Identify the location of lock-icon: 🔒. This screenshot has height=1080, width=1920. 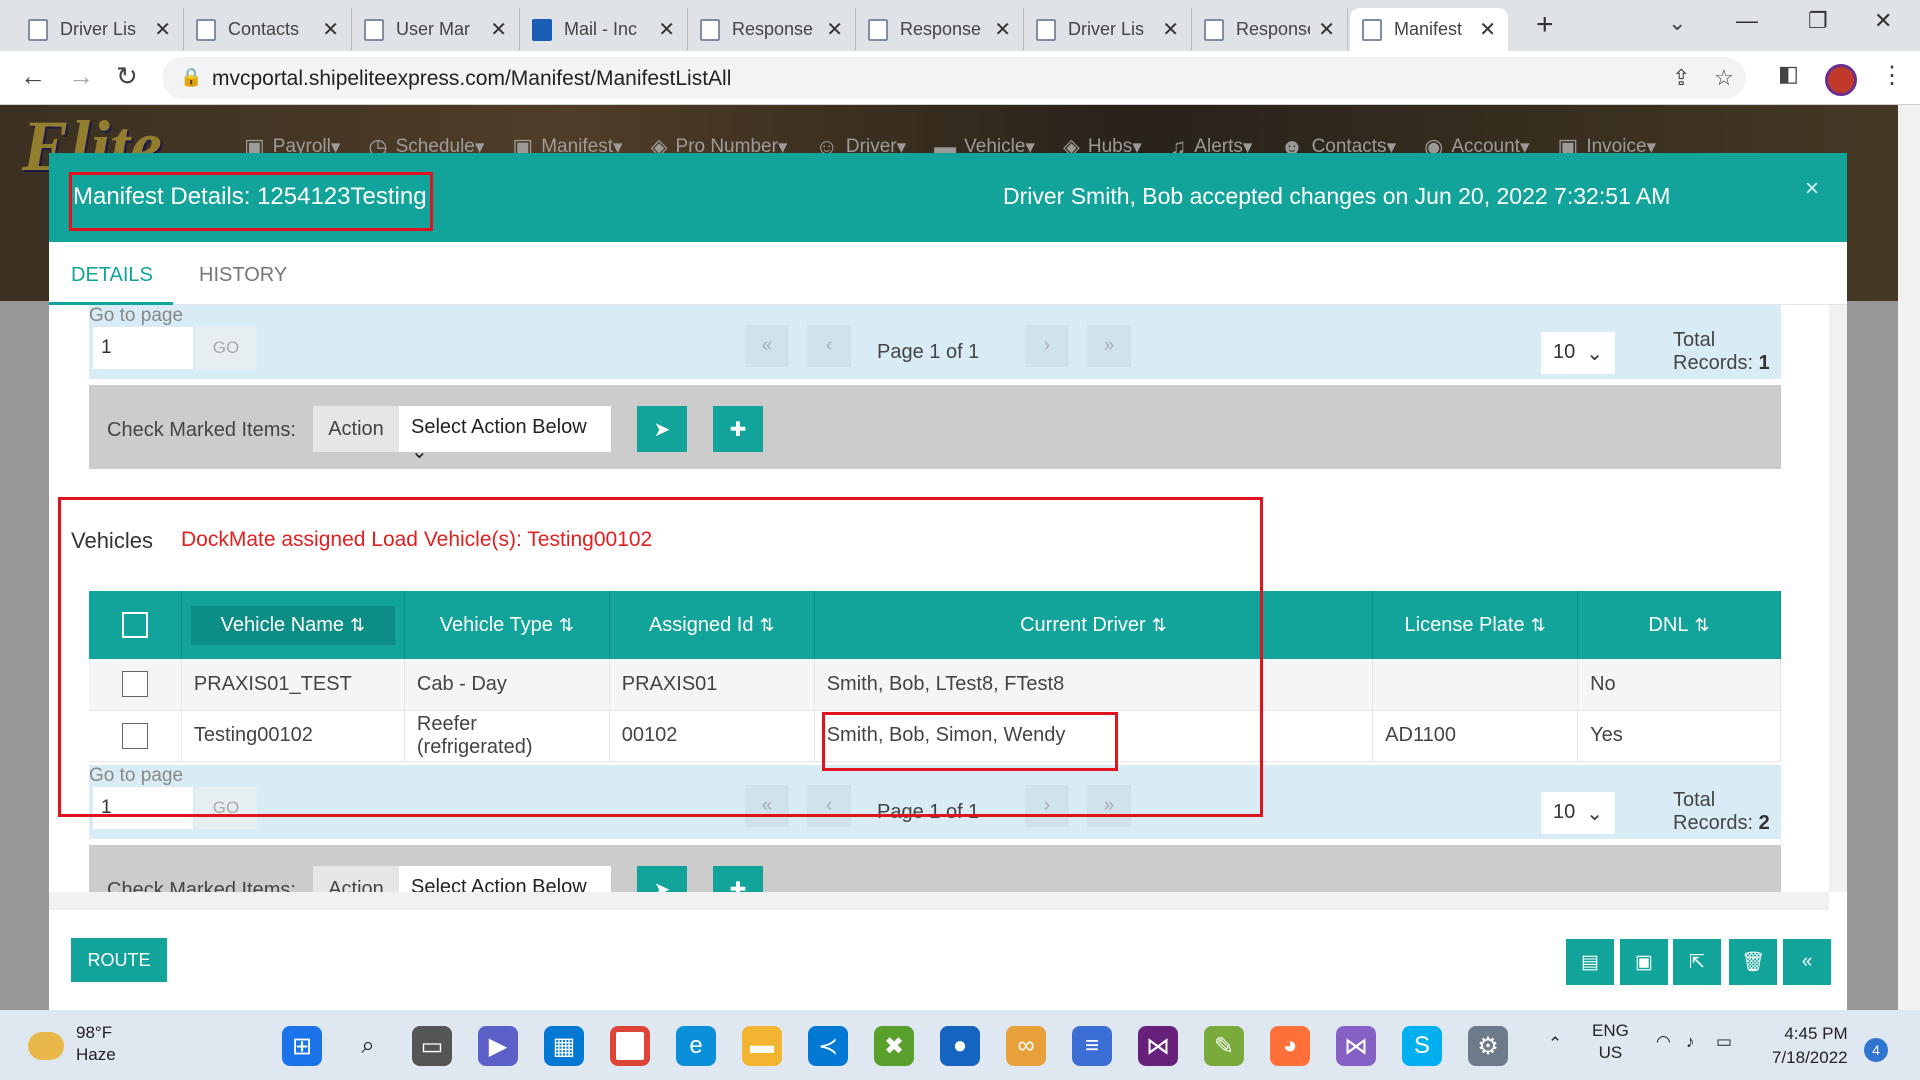
(191, 77).